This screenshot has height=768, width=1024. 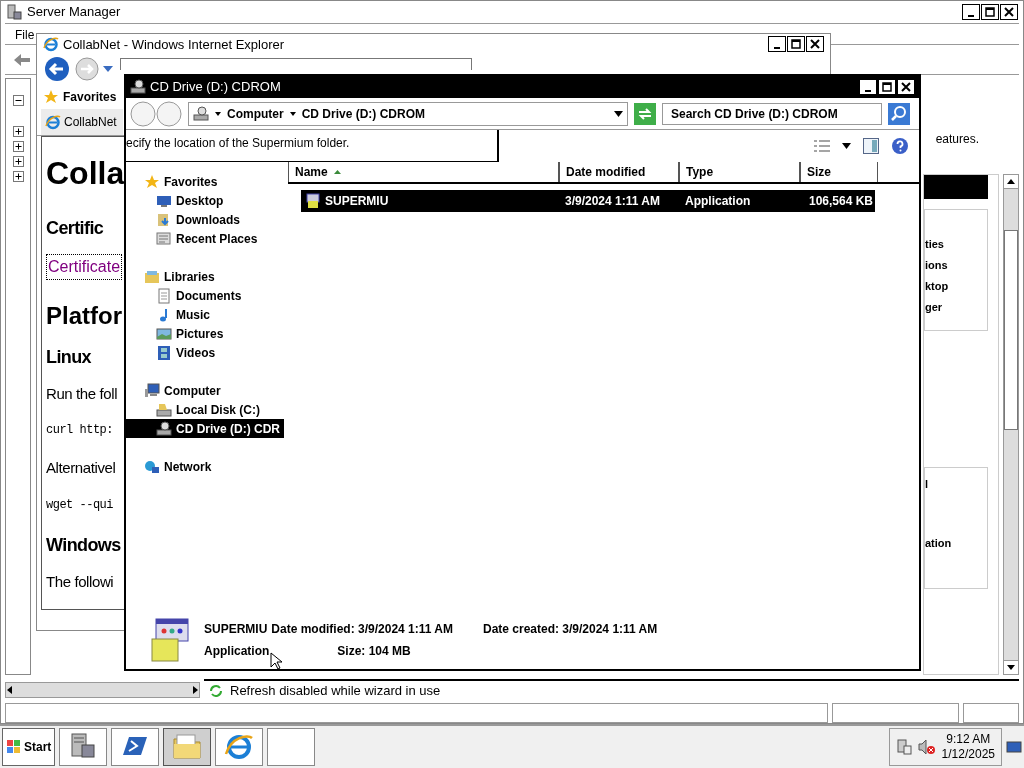 What do you see at coordinates (164, 219) in the screenshot?
I see `downloads-icon` at bounding box center [164, 219].